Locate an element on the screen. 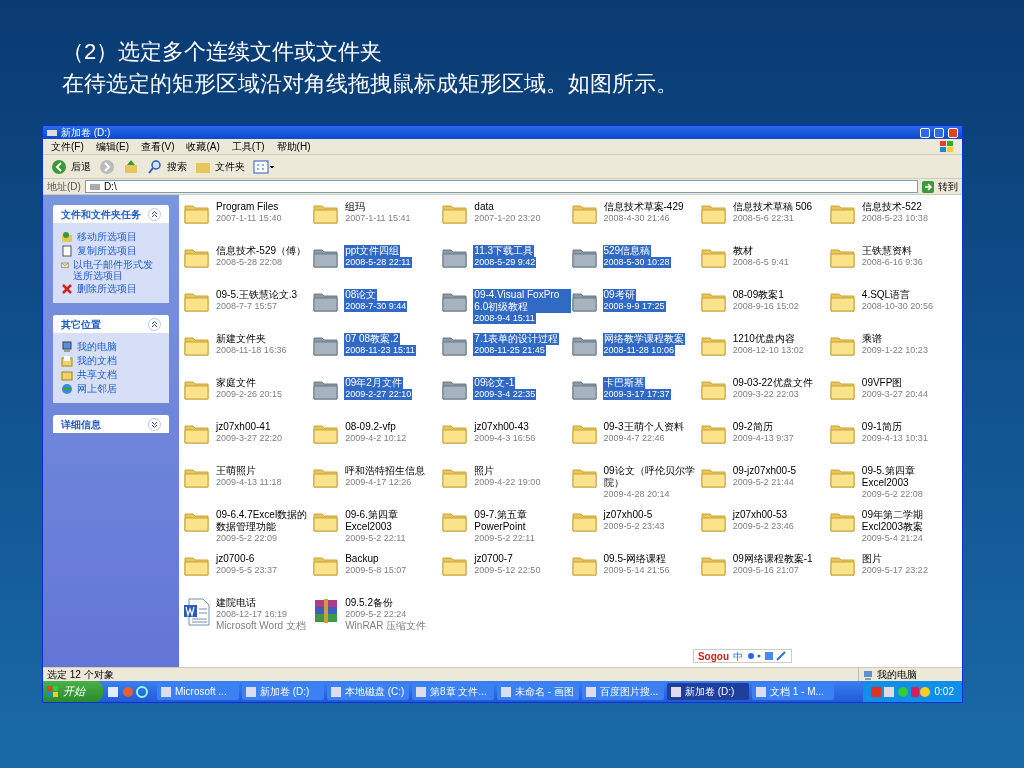 The image size is (1024, 768). task-link: 移动所选项目 is located at coordinates (107, 236).